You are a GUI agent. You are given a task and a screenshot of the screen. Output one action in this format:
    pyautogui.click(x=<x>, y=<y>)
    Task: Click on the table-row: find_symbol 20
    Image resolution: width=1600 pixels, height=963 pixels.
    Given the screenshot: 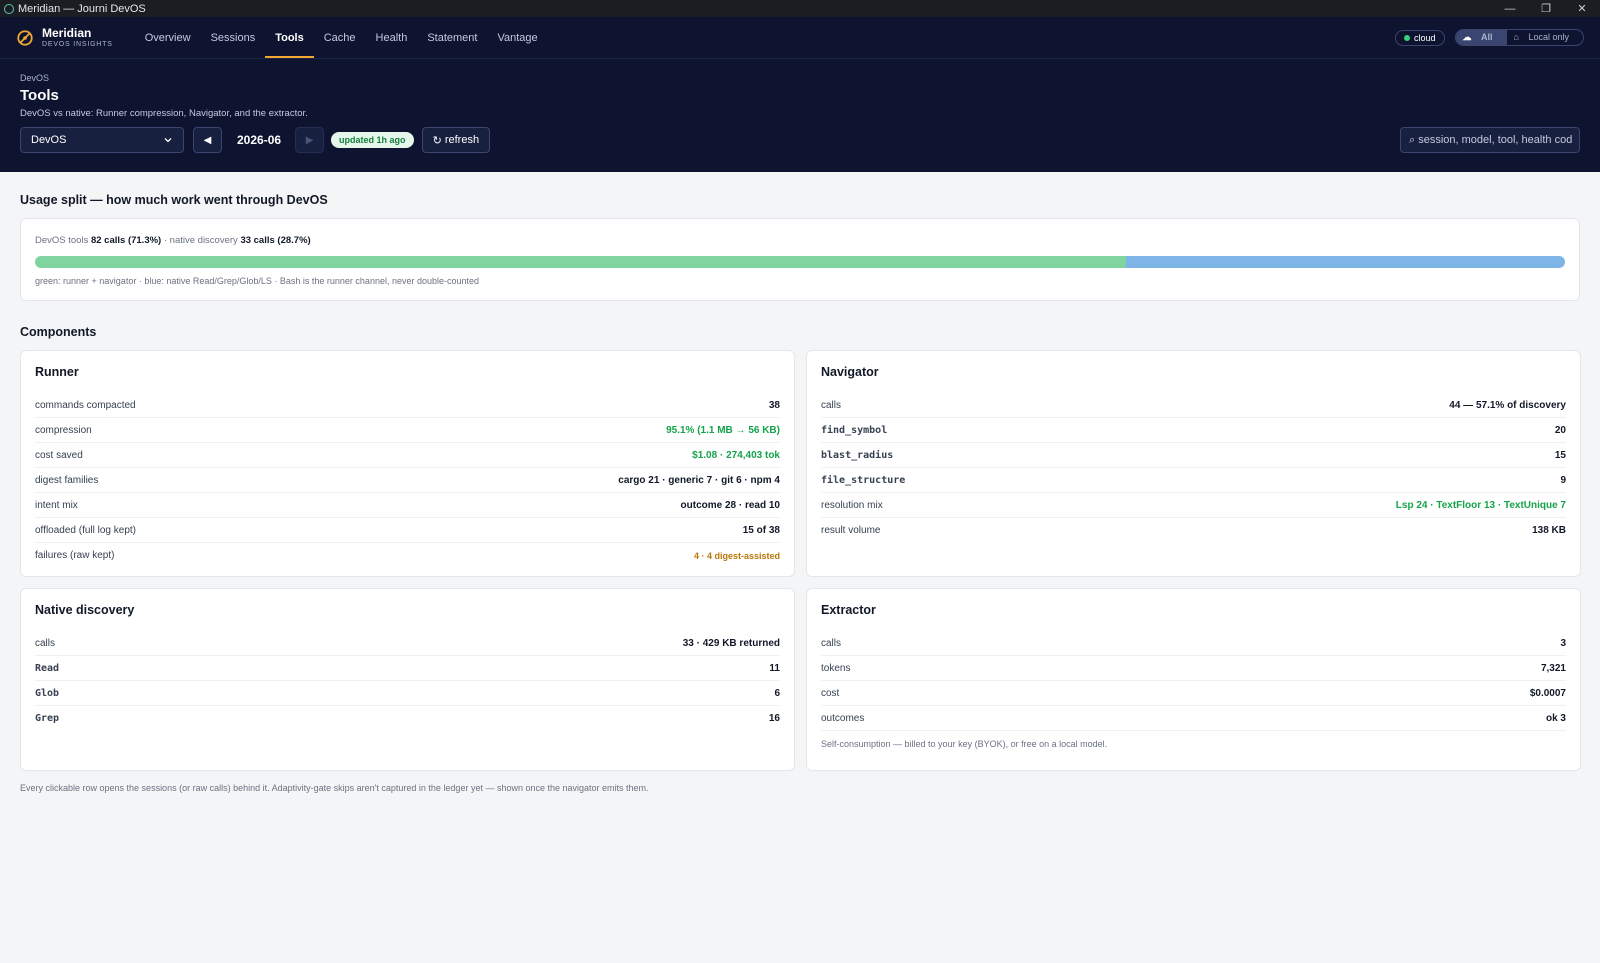 What is the action you would take?
    pyautogui.click(x=1193, y=430)
    